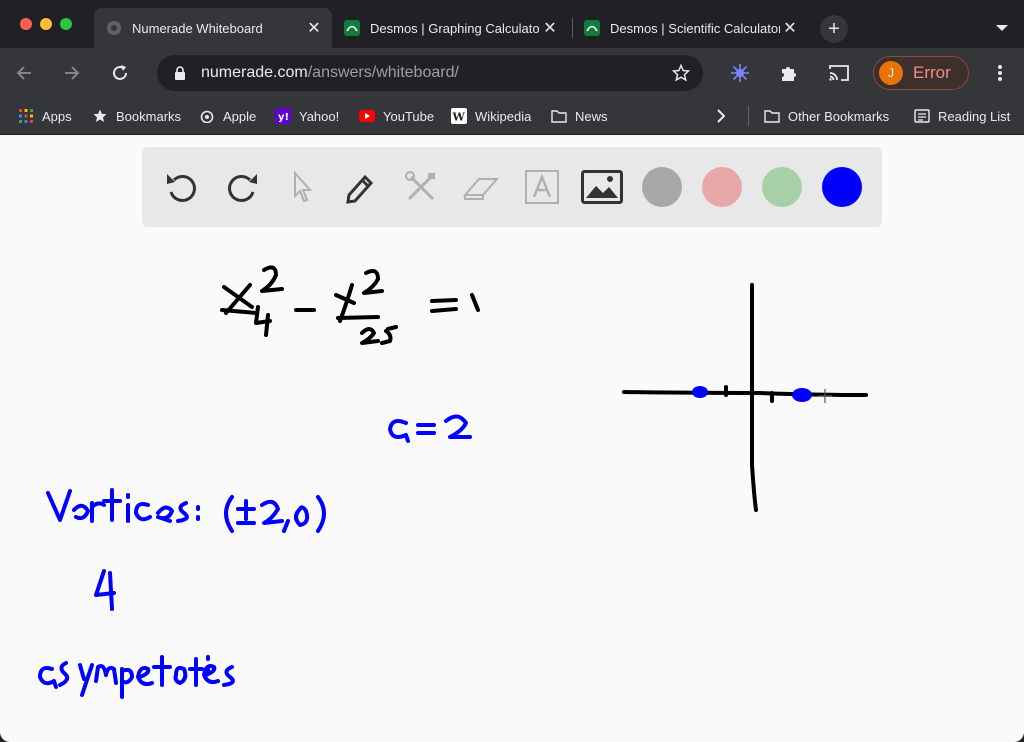 Image resolution: width=1024 pixels, height=742 pixels. I want to click on url-host: numerade.com, so click(254, 72).